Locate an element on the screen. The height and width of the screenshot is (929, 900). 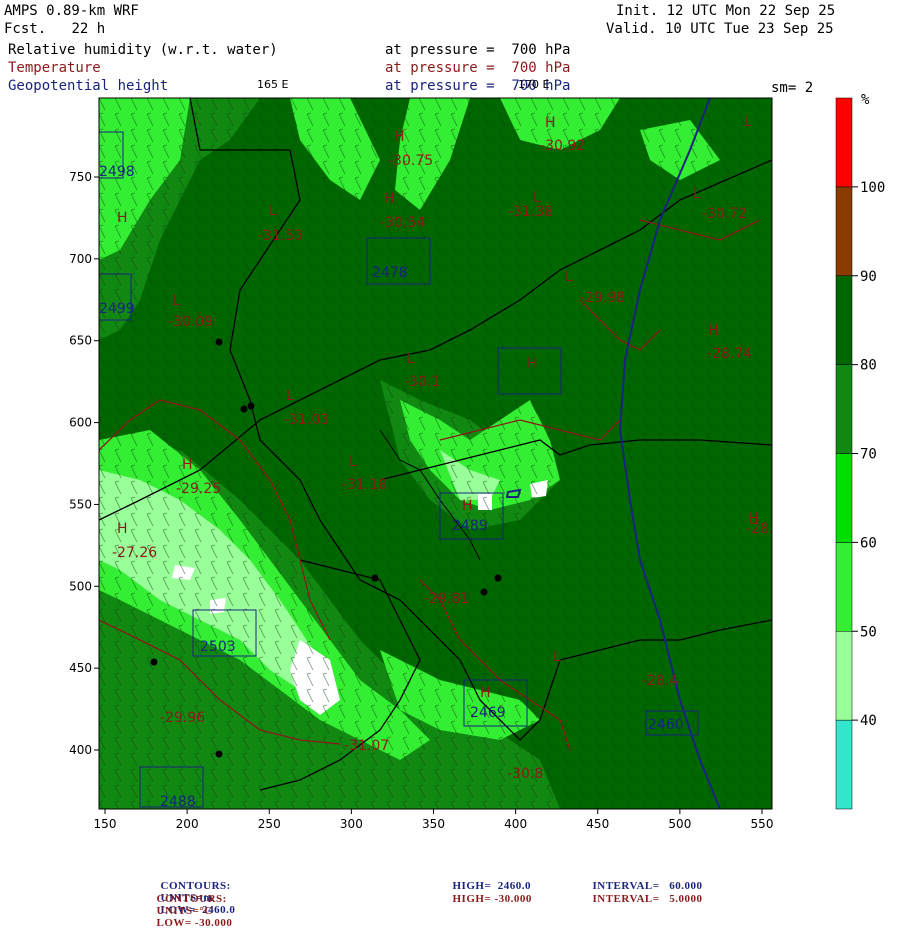
height-label: 2469 is located at coordinates (488, 713).